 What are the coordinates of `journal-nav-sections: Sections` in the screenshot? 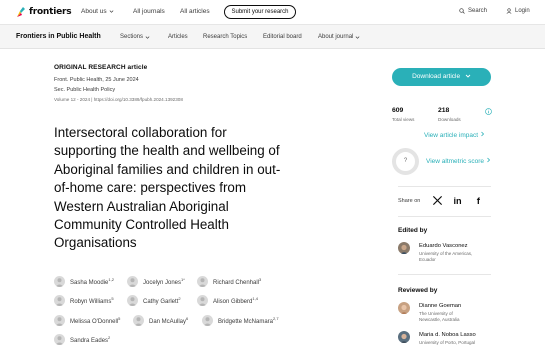 It's located at (135, 37).